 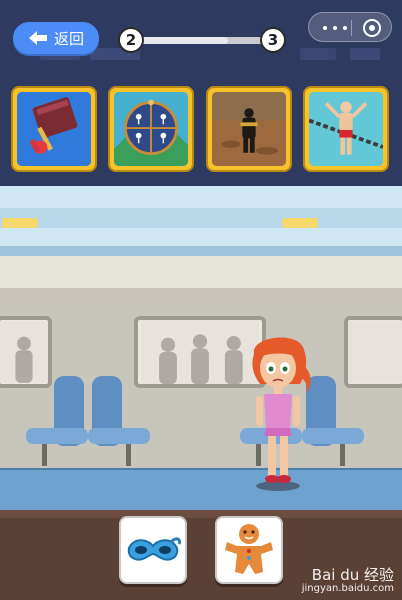 I want to click on inventory-slot-gingerbread, so click(x=249, y=550).